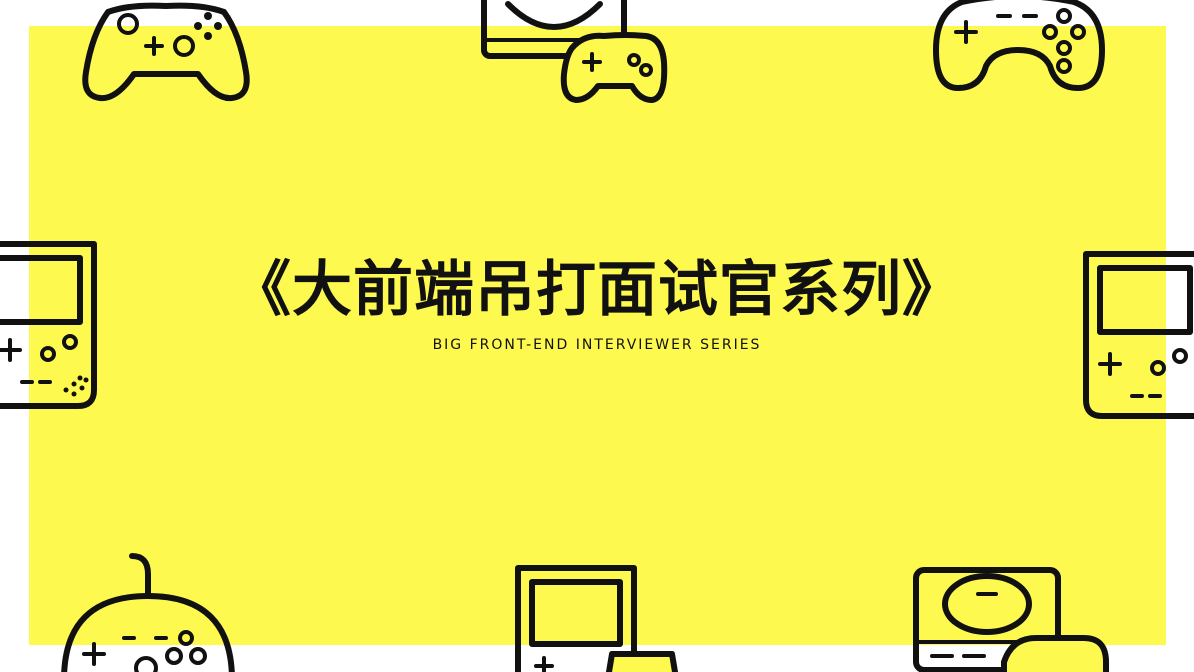 The height and width of the screenshot is (672, 1194). I want to click on gamepad-icon, so click(148, 612).